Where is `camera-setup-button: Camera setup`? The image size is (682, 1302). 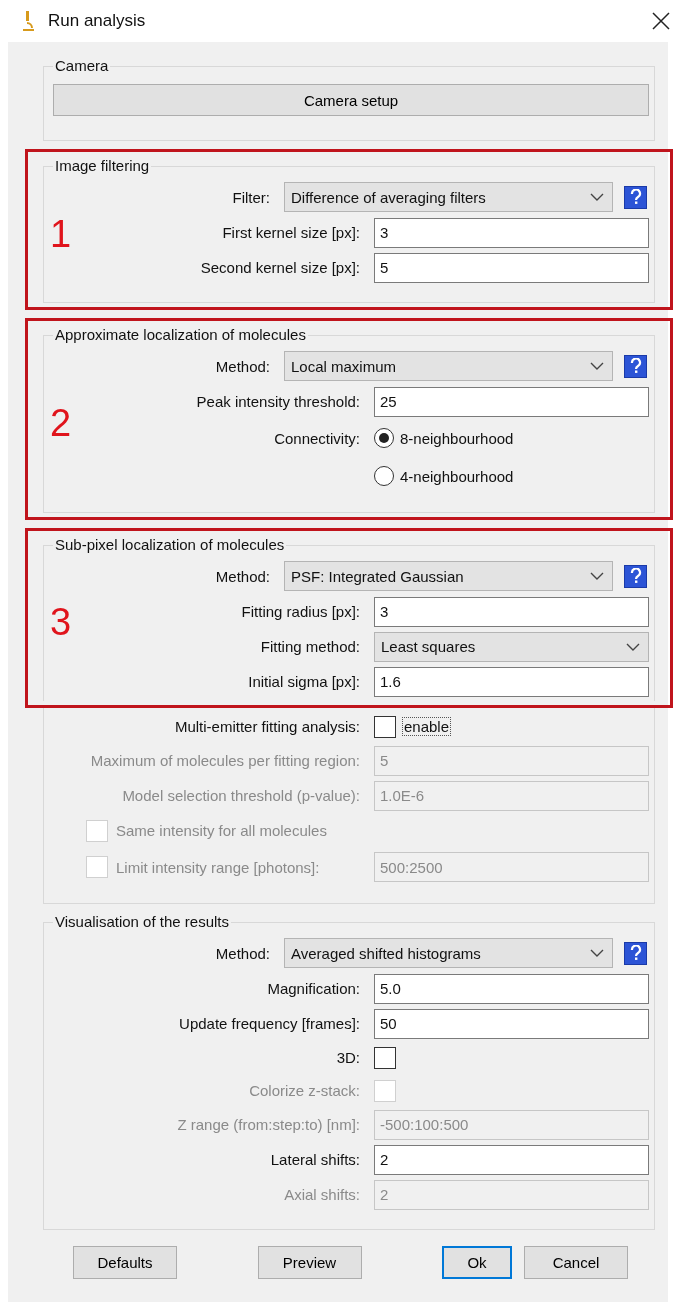 camera-setup-button: Camera setup is located at coordinates (351, 100).